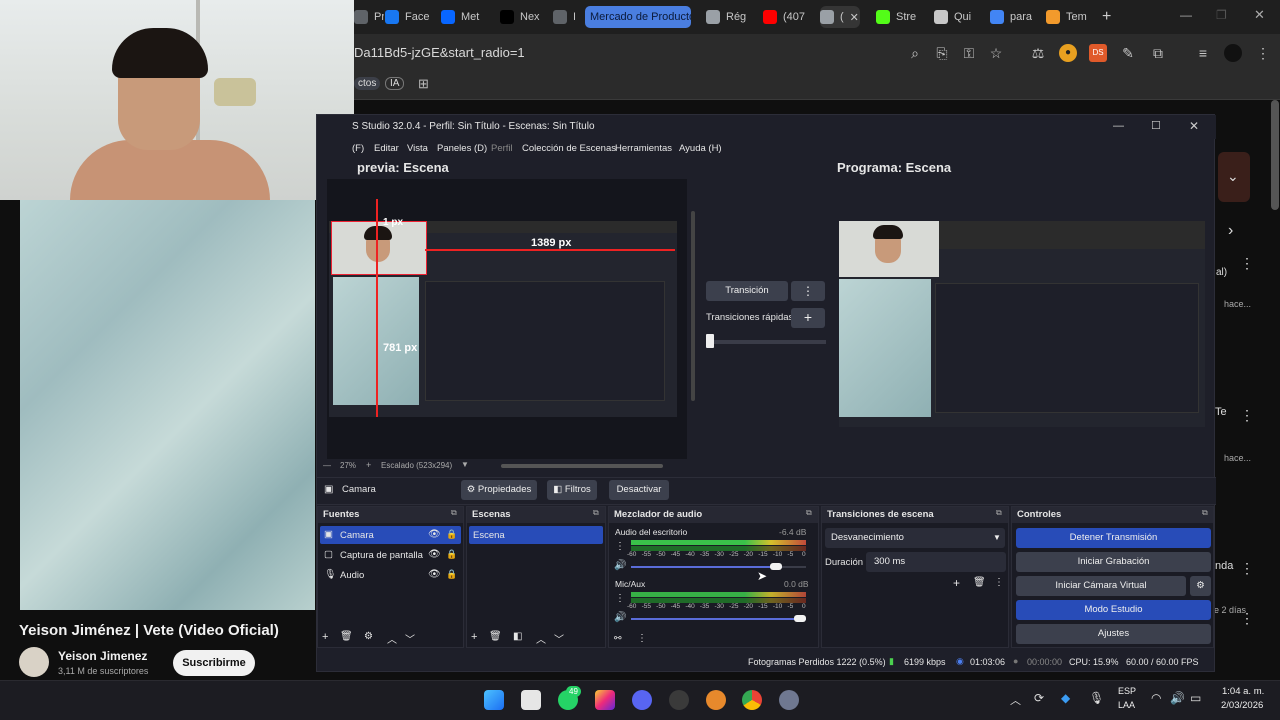 This screenshot has height=720, width=1280. I want to click on transition-select: Desvanecimiento ▼, so click(915, 538).